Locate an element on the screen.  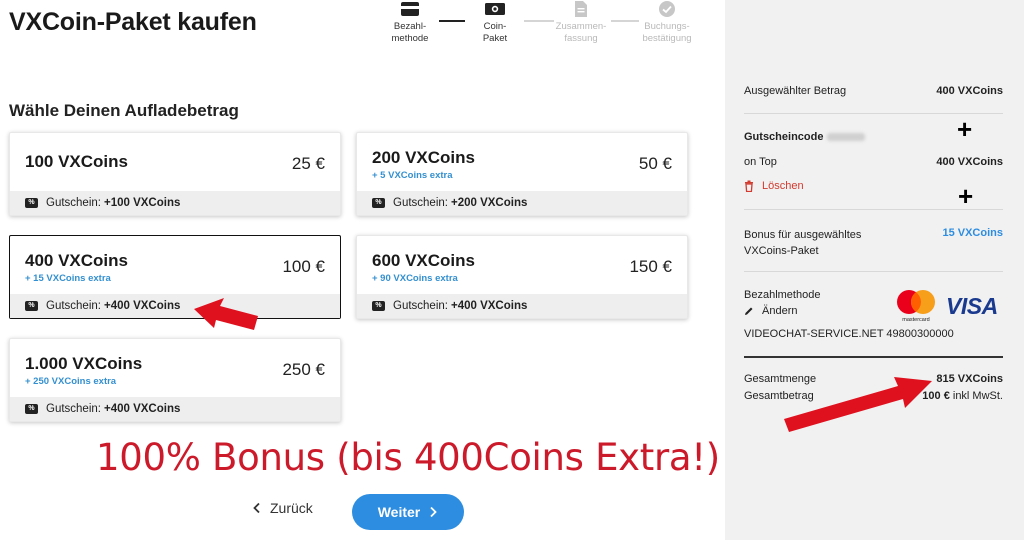
step-payment-method: Bezahl- methode is located at coordinates (410, 22).